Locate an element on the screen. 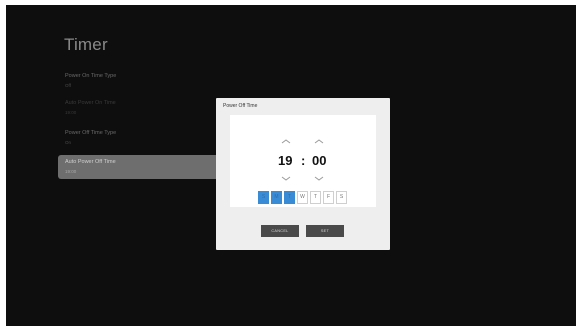  day-toggle-friday: F is located at coordinates (328, 197).